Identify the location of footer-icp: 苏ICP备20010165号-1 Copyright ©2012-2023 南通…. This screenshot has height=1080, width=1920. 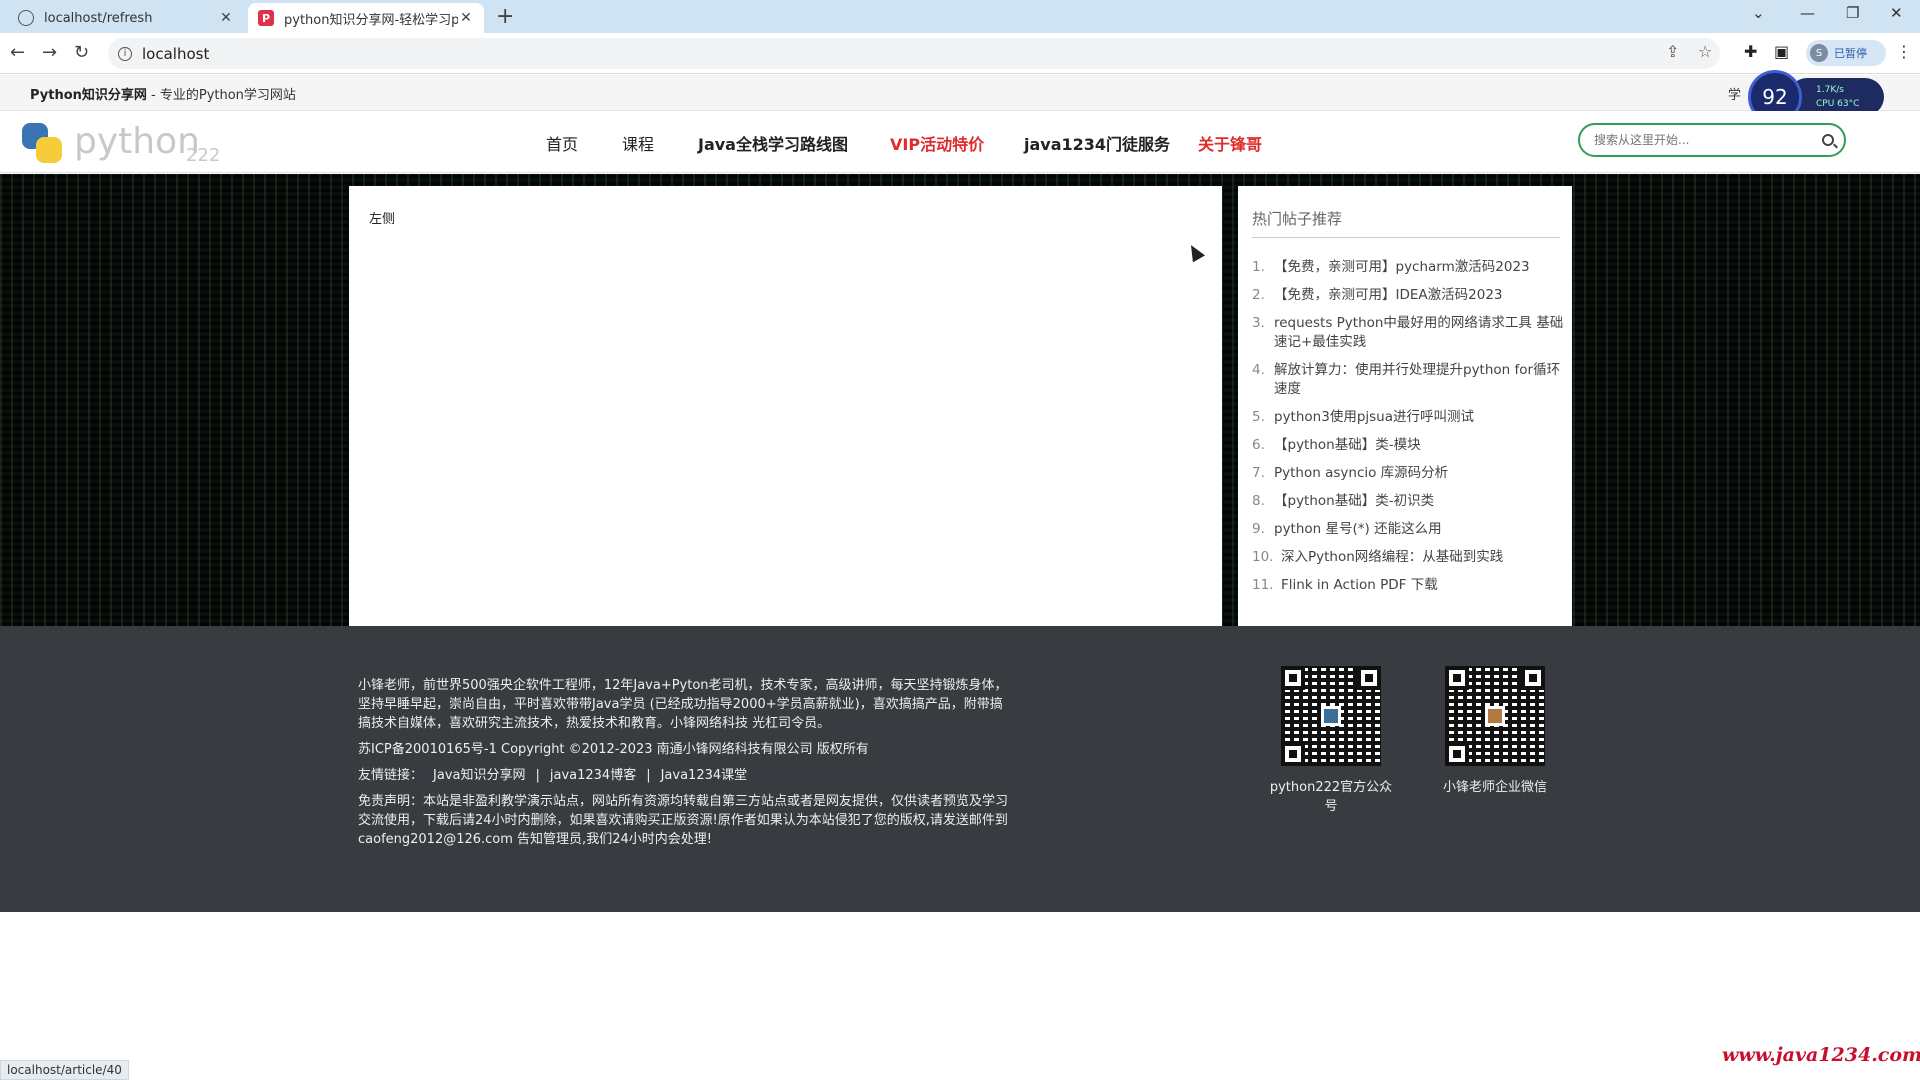
(613, 749).